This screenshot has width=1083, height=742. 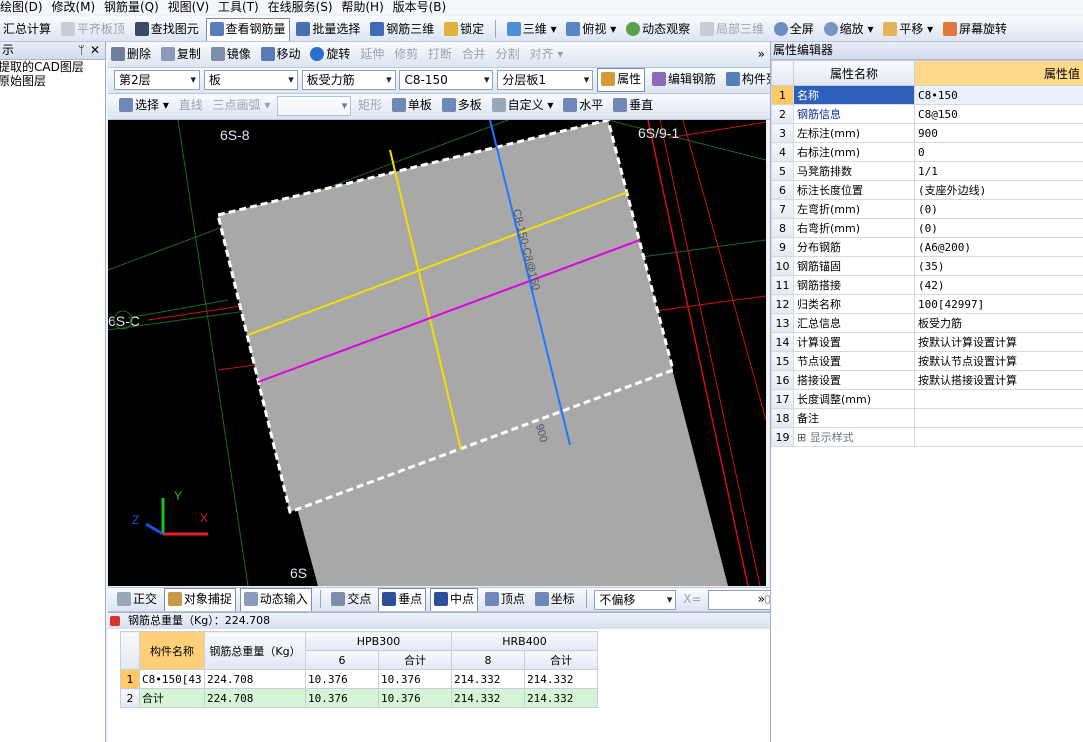 What do you see at coordinates (998, 266) in the screenshot?
I see `property-value: (35)` at bounding box center [998, 266].